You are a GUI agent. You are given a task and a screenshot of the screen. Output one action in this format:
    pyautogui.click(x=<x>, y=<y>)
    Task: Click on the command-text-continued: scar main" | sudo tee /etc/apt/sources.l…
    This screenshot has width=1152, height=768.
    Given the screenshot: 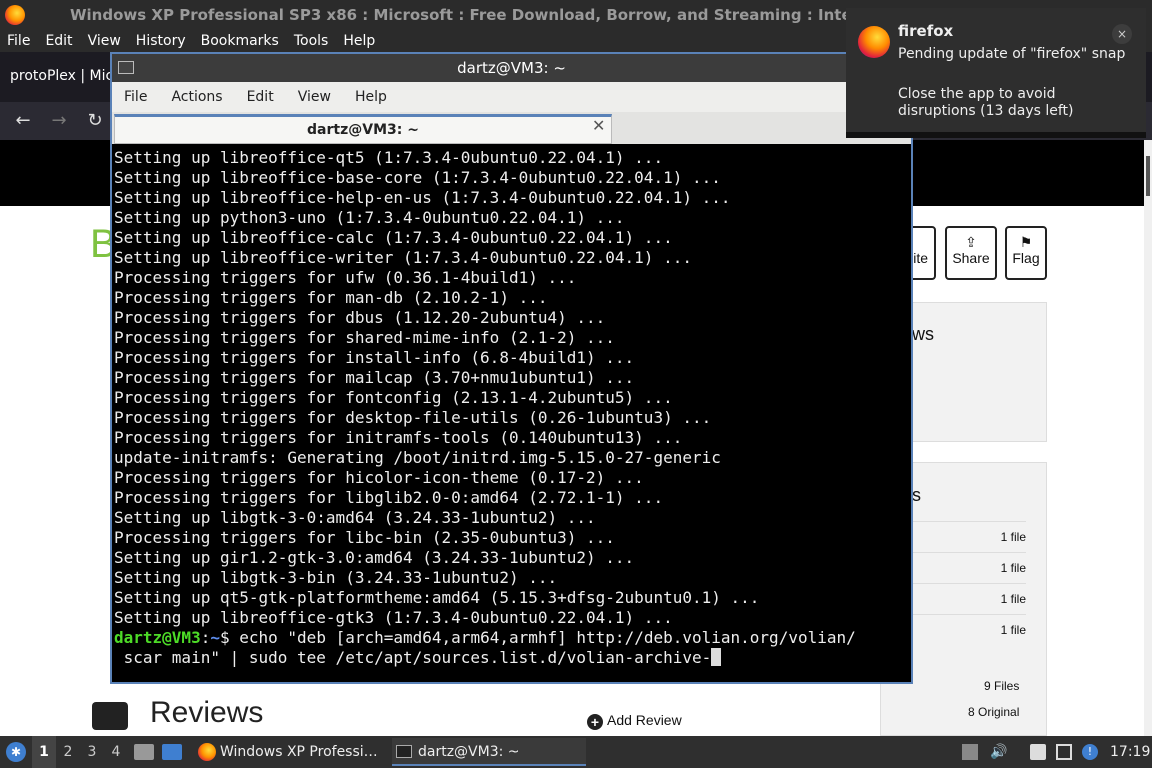 What is the action you would take?
    pyautogui.click(x=413, y=657)
    